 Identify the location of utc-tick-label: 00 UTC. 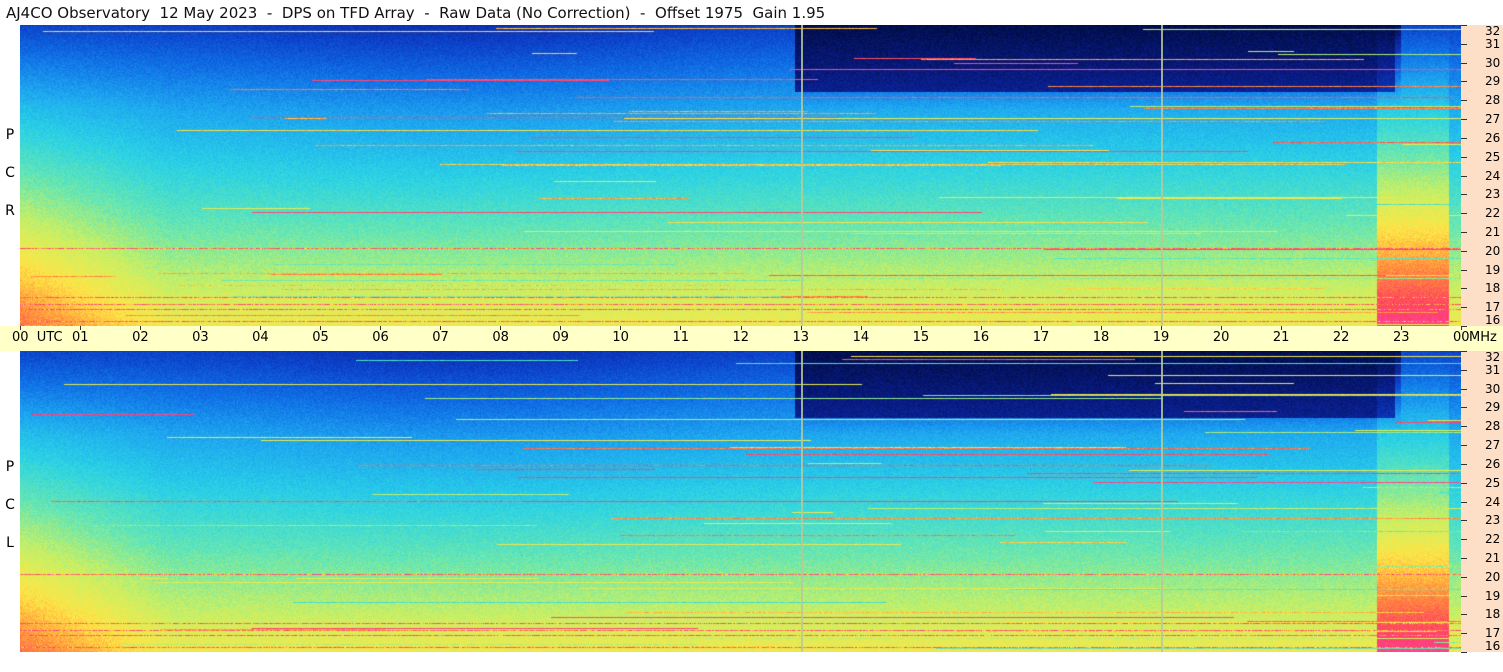
(37, 337).